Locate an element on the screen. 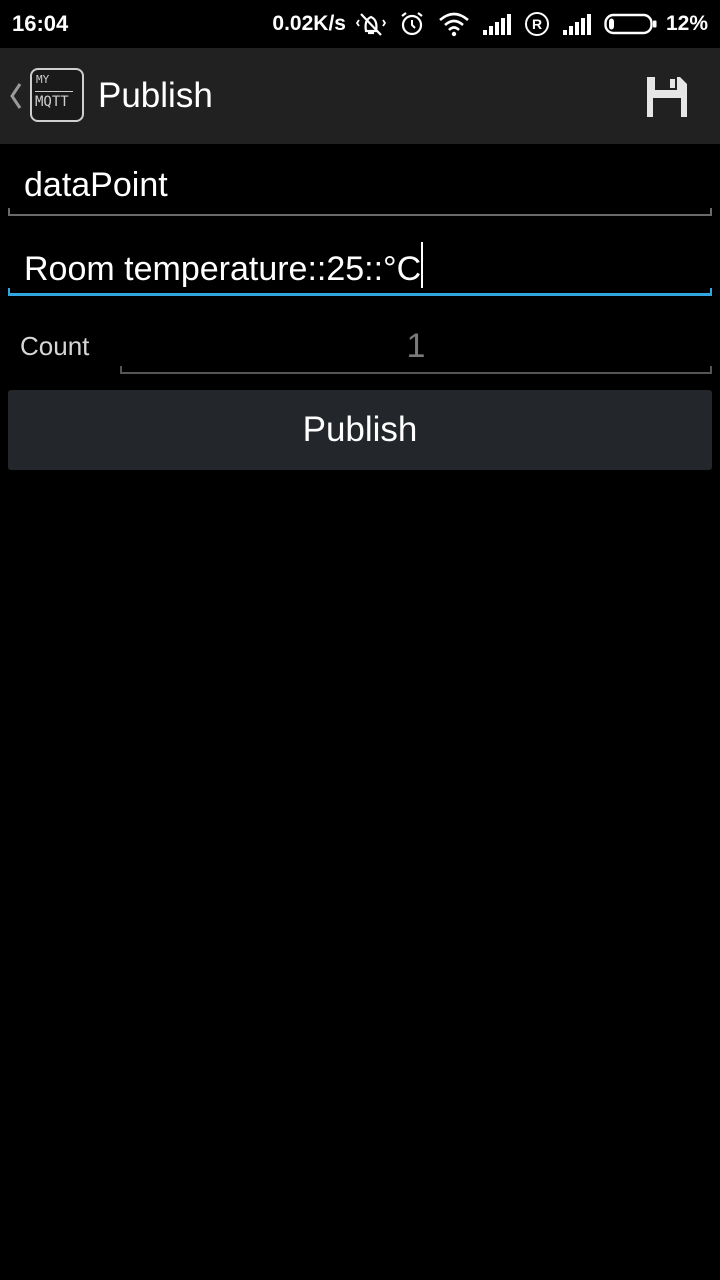 The height and width of the screenshot is (1280, 720). wifi-icon is located at coordinates (454, 24).